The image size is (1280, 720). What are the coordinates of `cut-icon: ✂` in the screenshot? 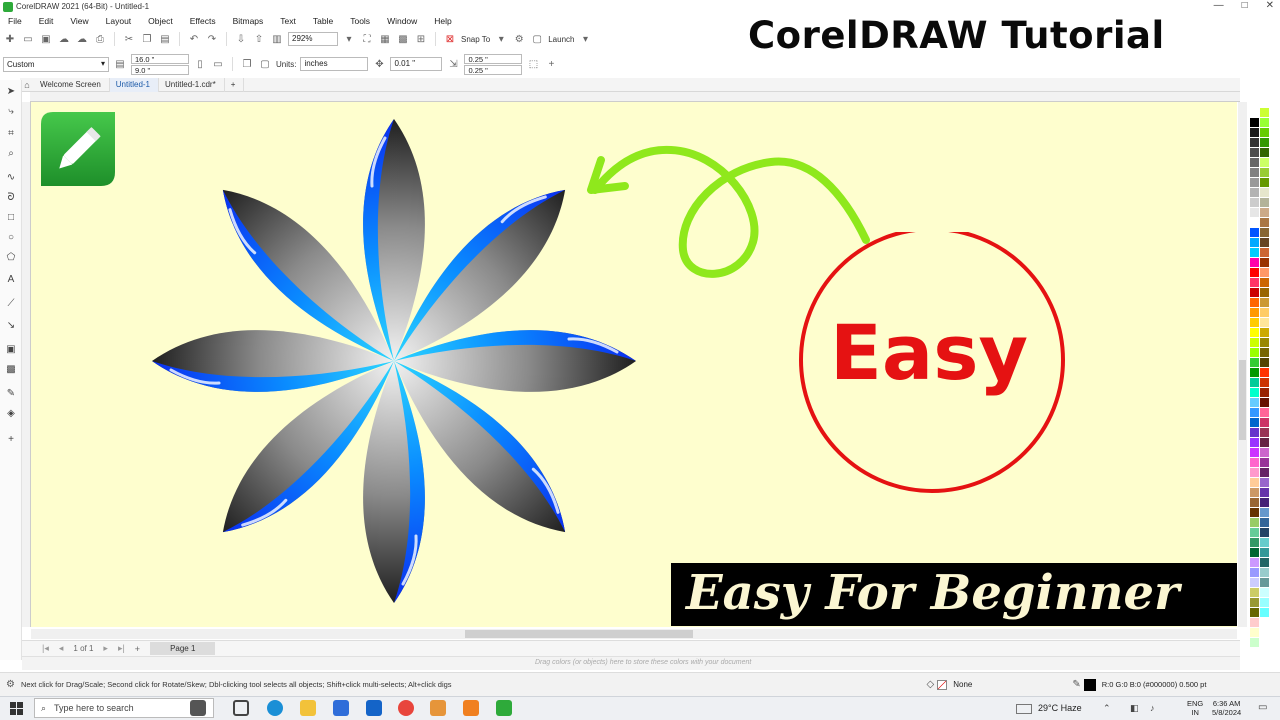 It's located at (129, 39).